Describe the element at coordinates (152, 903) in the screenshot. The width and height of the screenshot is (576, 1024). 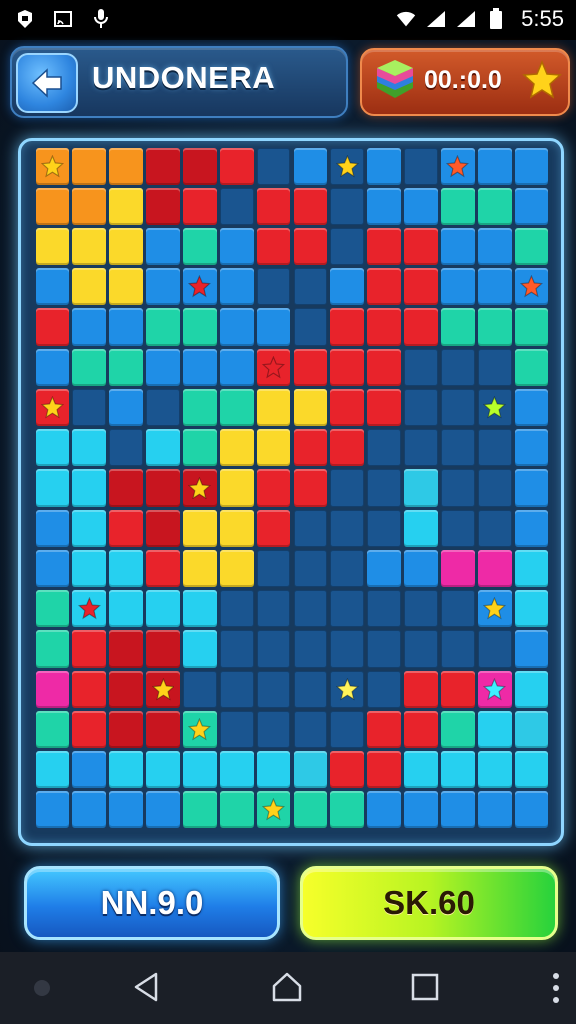
I see `left-action-button: NN.9.0` at that location.